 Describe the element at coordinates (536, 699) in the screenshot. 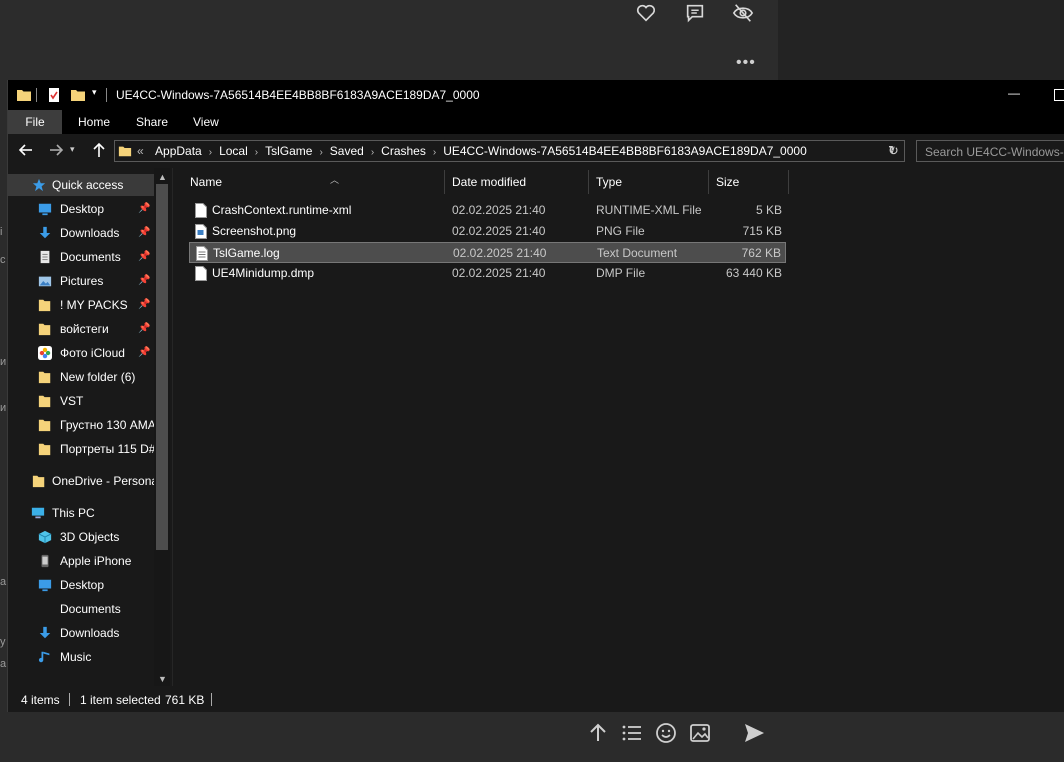

I see `status-bar: 4 items 1 item selected 761 KB` at that location.